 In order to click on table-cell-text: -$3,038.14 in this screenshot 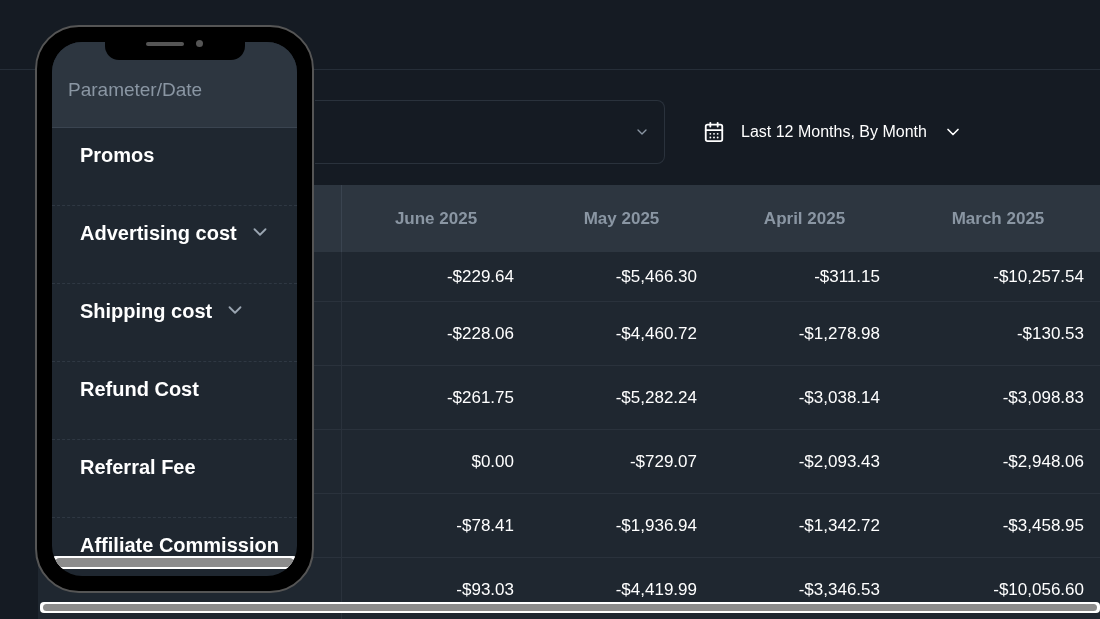, I will do `click(839, 397)`.